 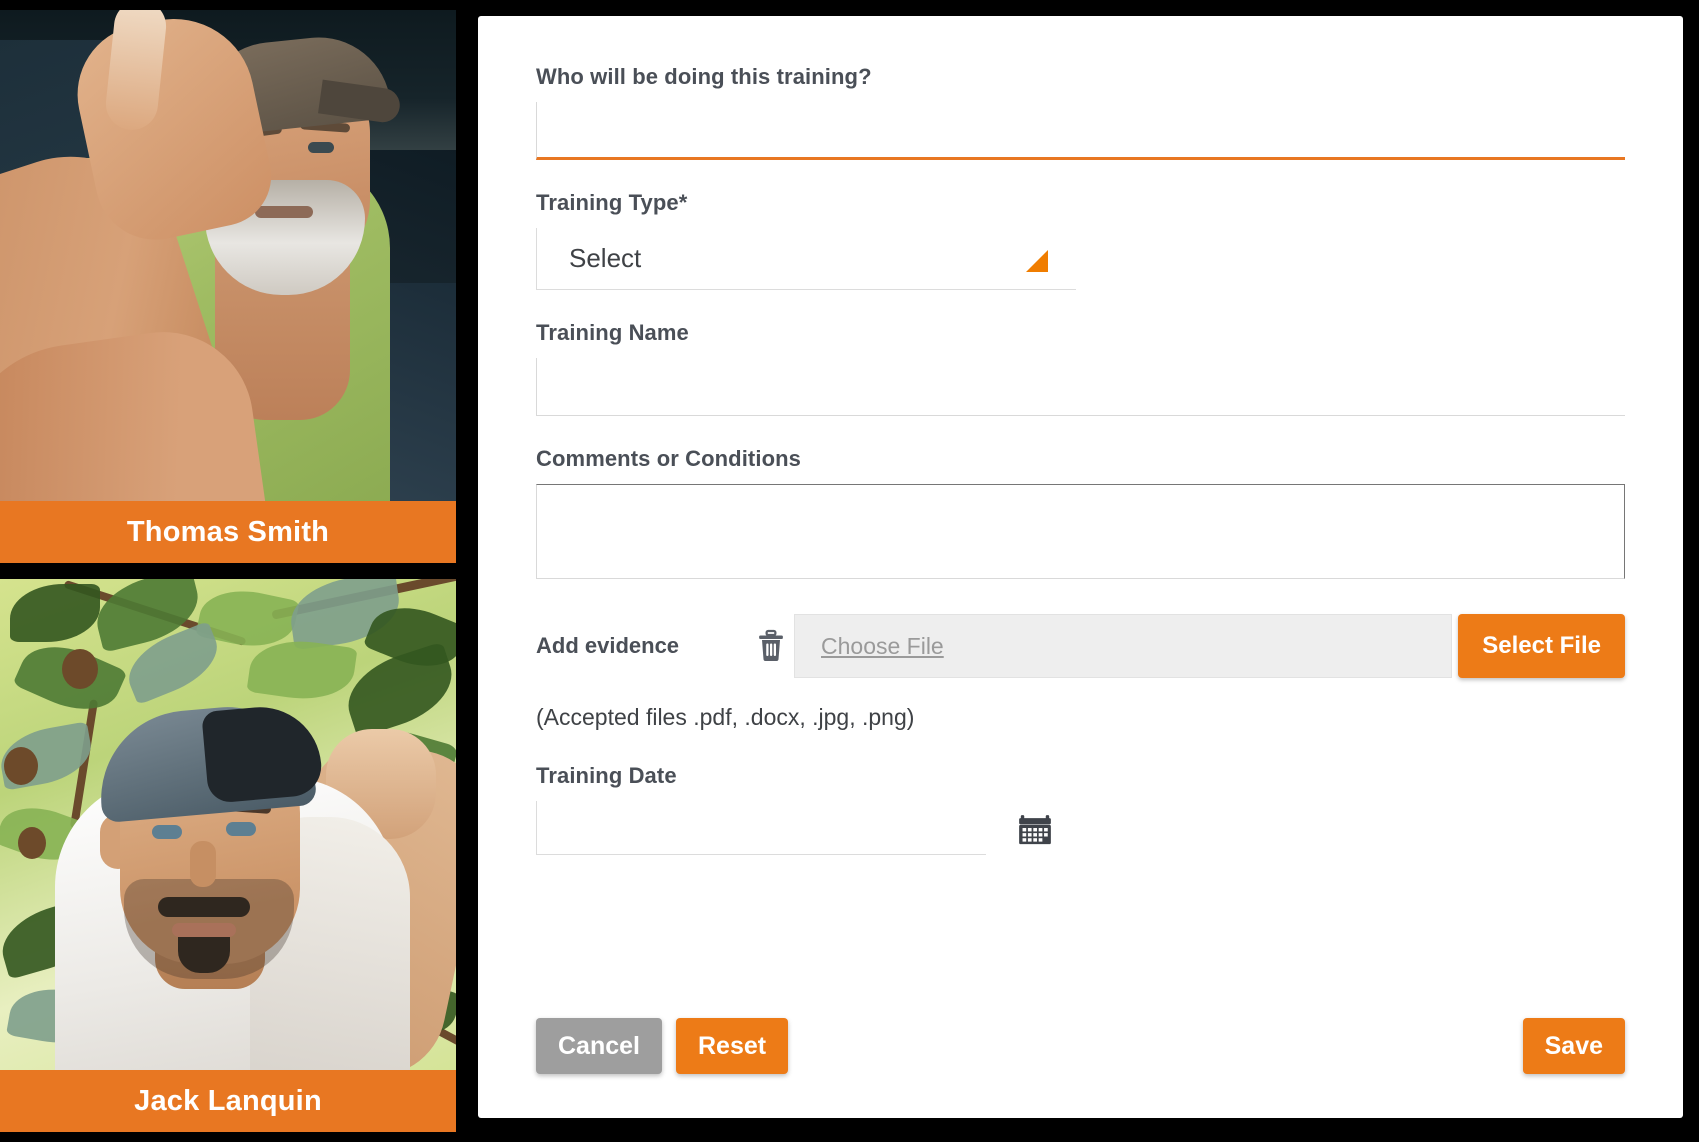 What do you see at coordinates (704, 76) in the screenshot?
I see `who-doing-training-label: Who will be doing this training?` at bounding box center [704, 76].